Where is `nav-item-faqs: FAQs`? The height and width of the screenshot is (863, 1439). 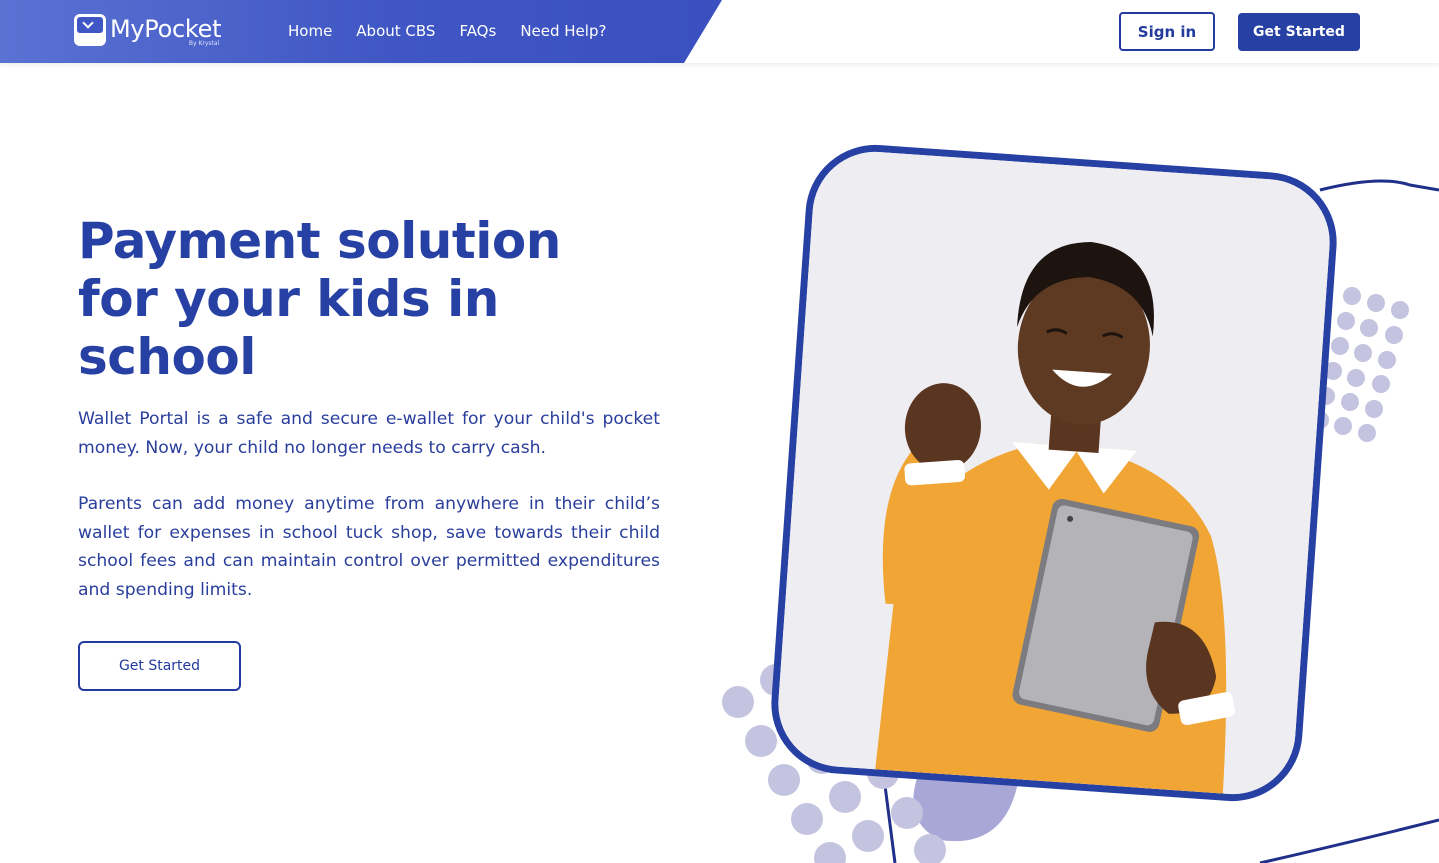
nav-item-faqs: FAQs is located at coordinates (477, 31).